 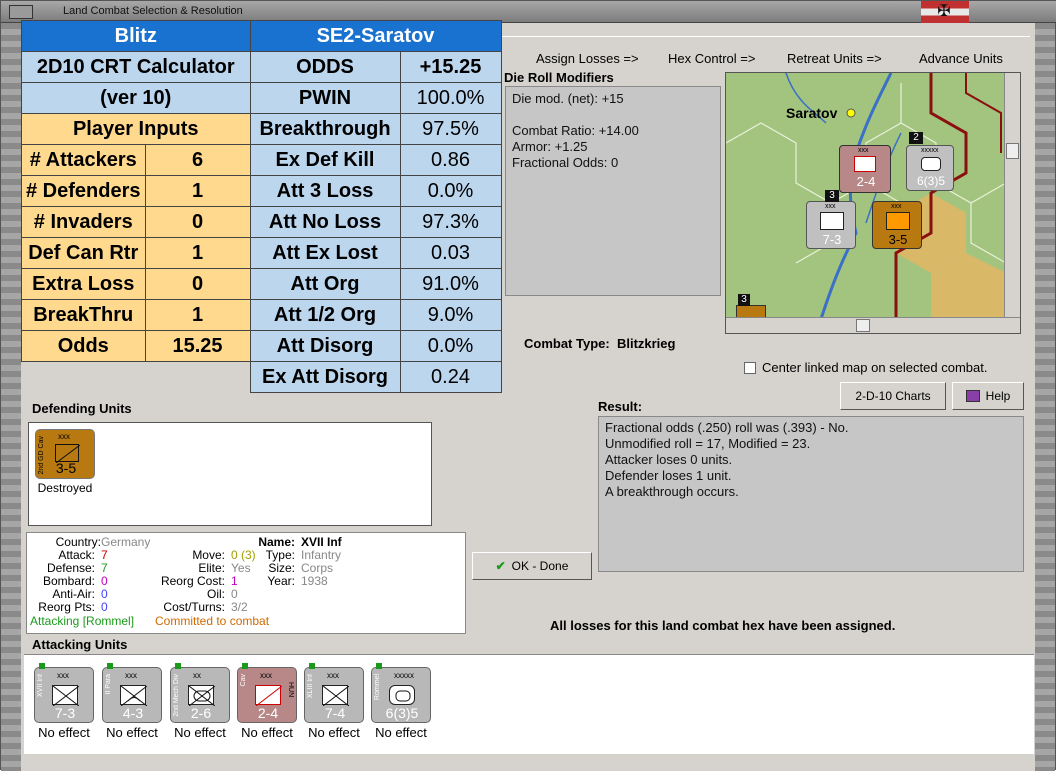 What do you see at coordinates (133, 713) in the screenshot?
I see `unit-strength: 4-3` at bounding box center [133, 713].